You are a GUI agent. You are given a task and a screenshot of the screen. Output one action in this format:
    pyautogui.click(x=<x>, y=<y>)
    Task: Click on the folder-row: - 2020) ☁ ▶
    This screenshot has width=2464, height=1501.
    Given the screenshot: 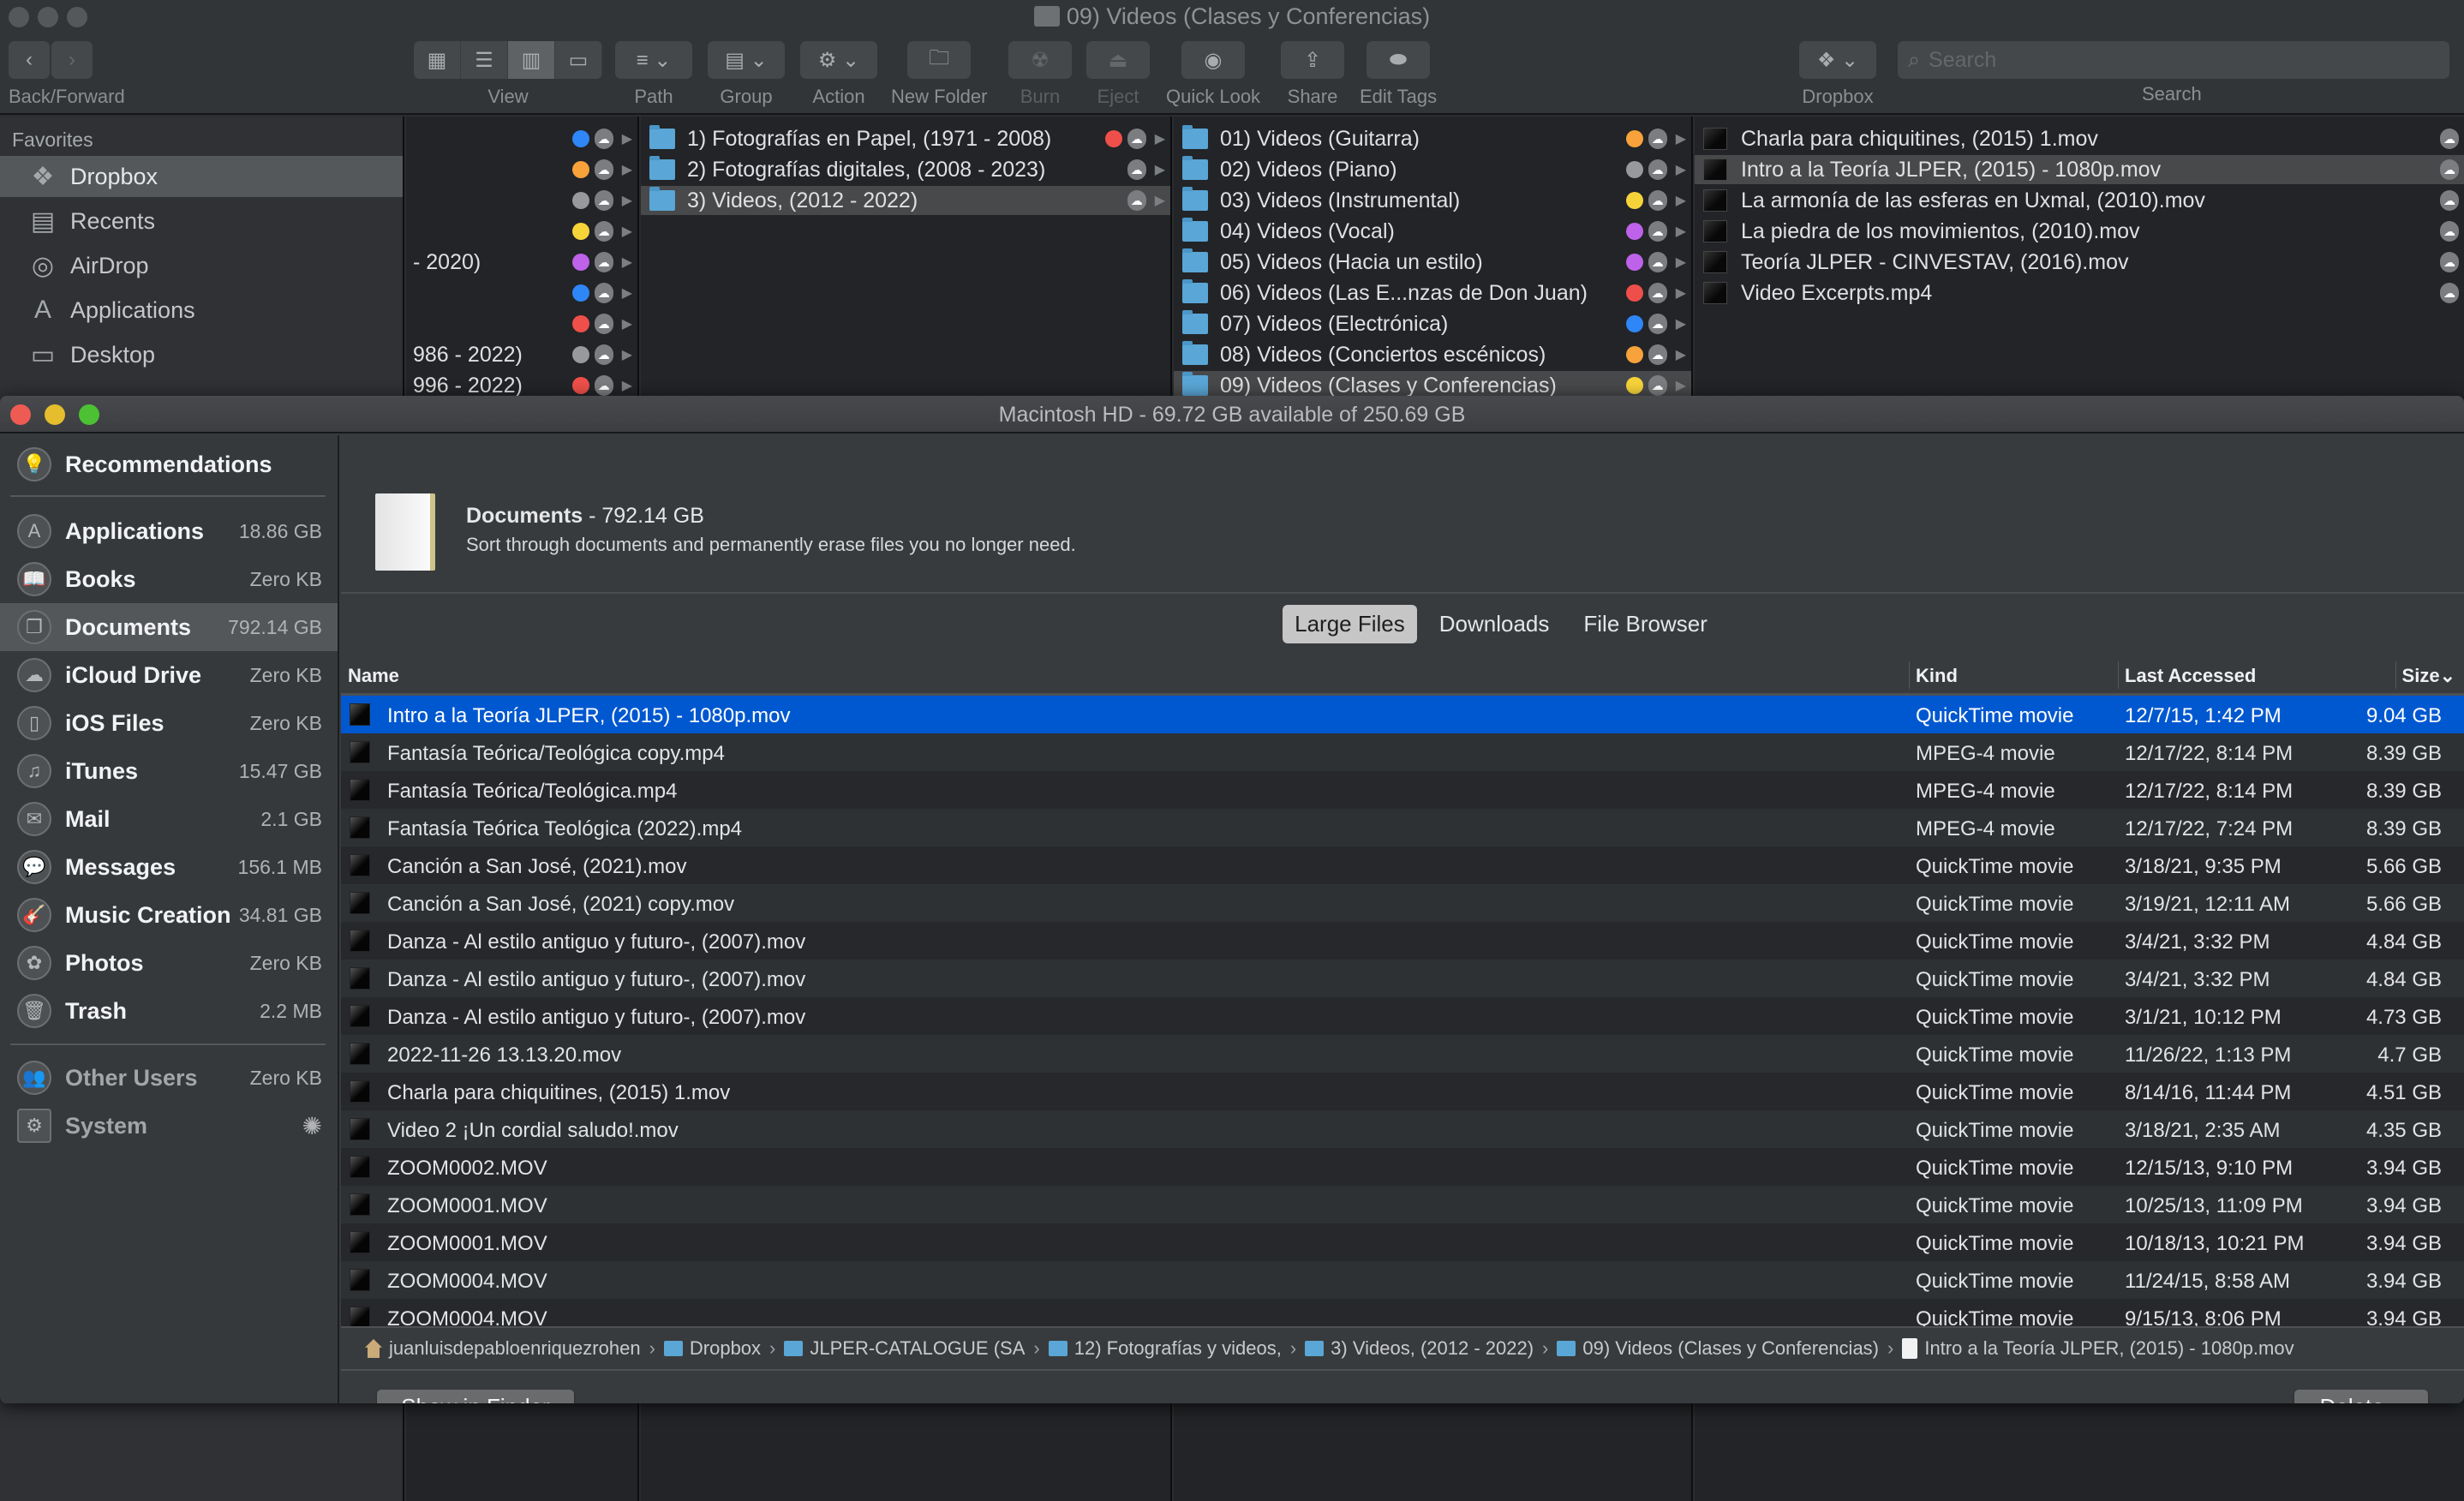 What is the action you would take?
    pyautogui.click(x=521, y=262)
    